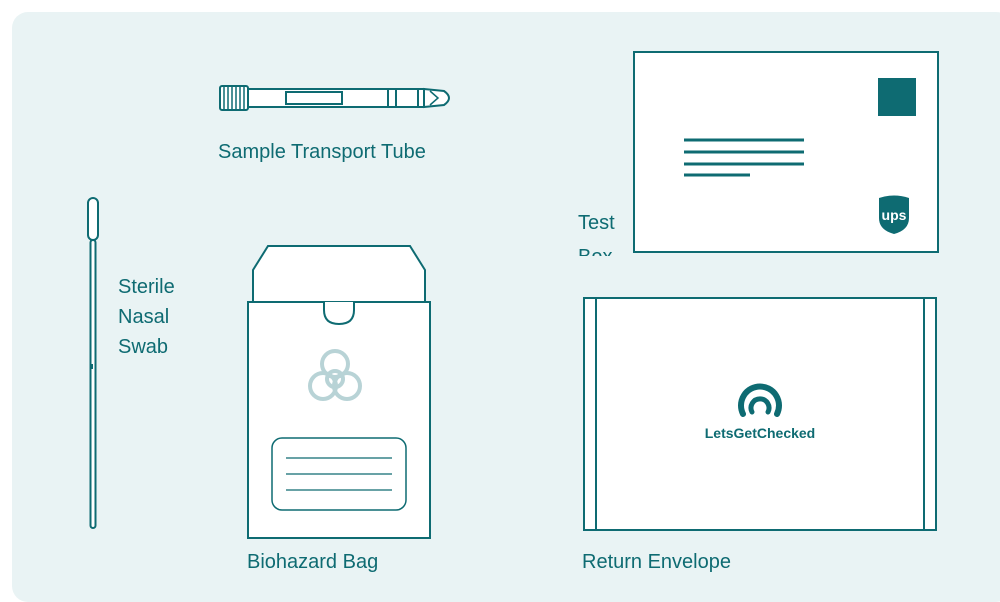  What do you see at coordinates (335, 375) in the screenshot?
I see `biohazard-icon` at bounding box center [335, 375].